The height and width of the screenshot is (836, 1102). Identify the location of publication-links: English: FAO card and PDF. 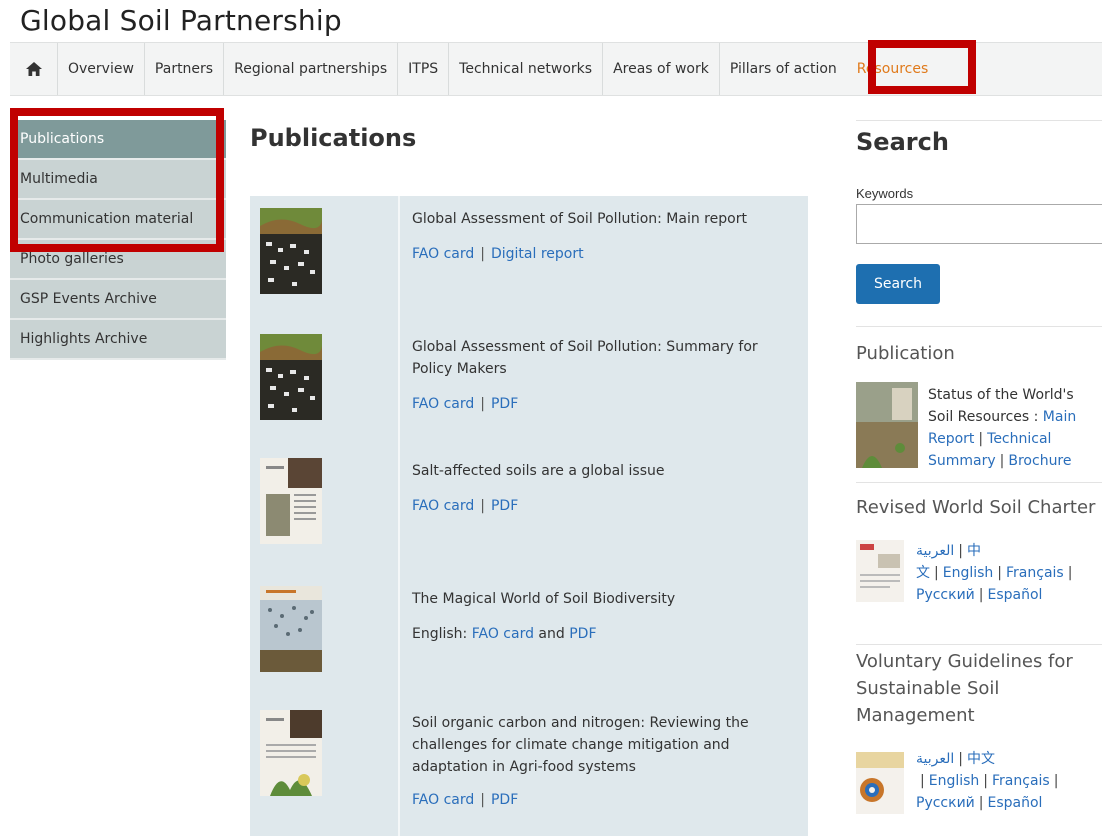
(504, 634).